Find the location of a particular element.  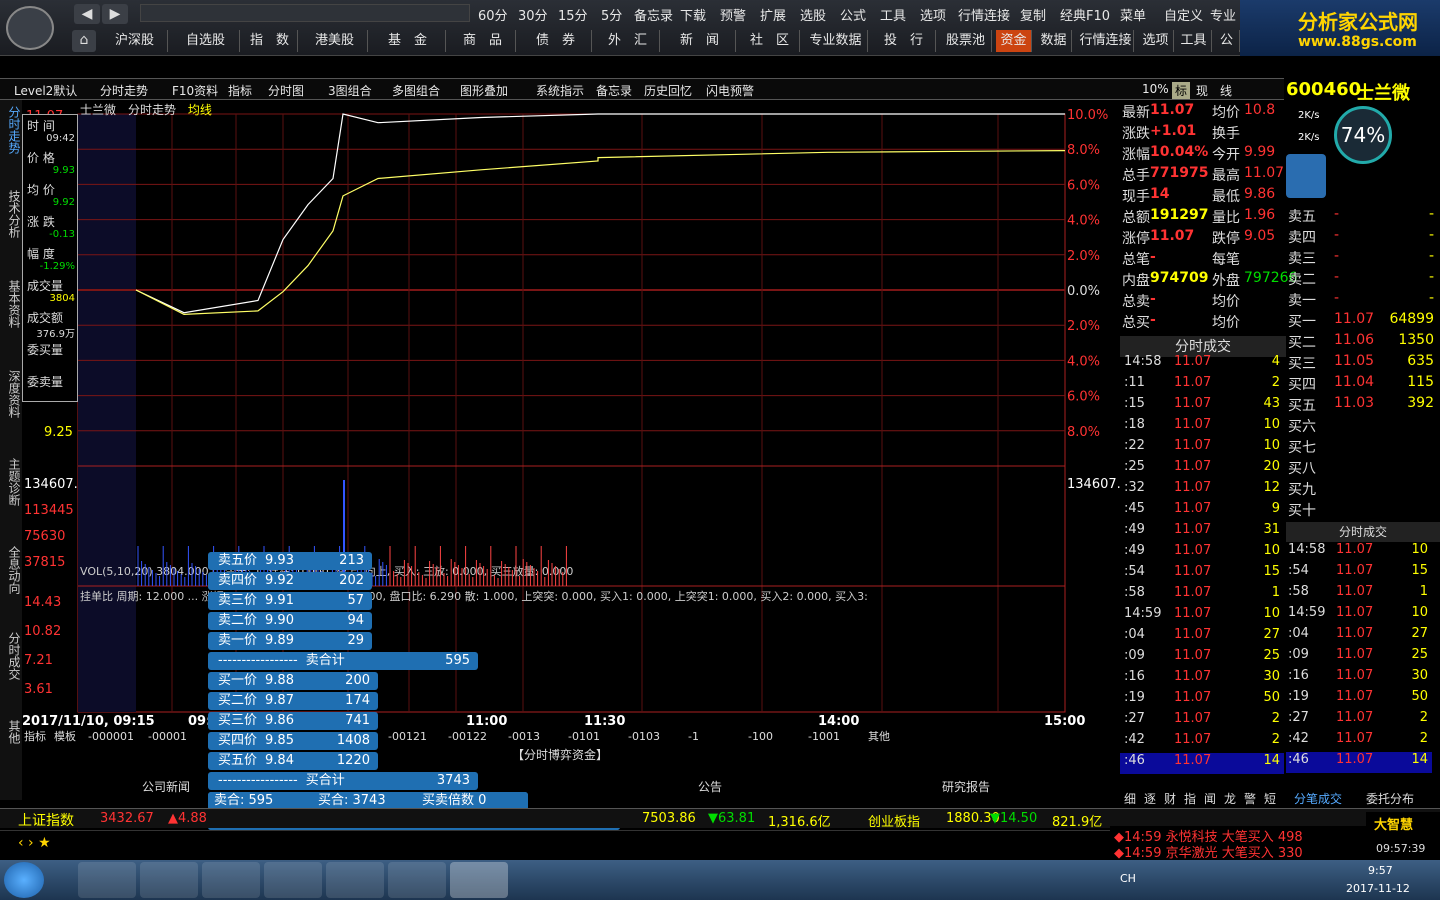

menu-17: 专业 is located at coordinates (1223, 14).